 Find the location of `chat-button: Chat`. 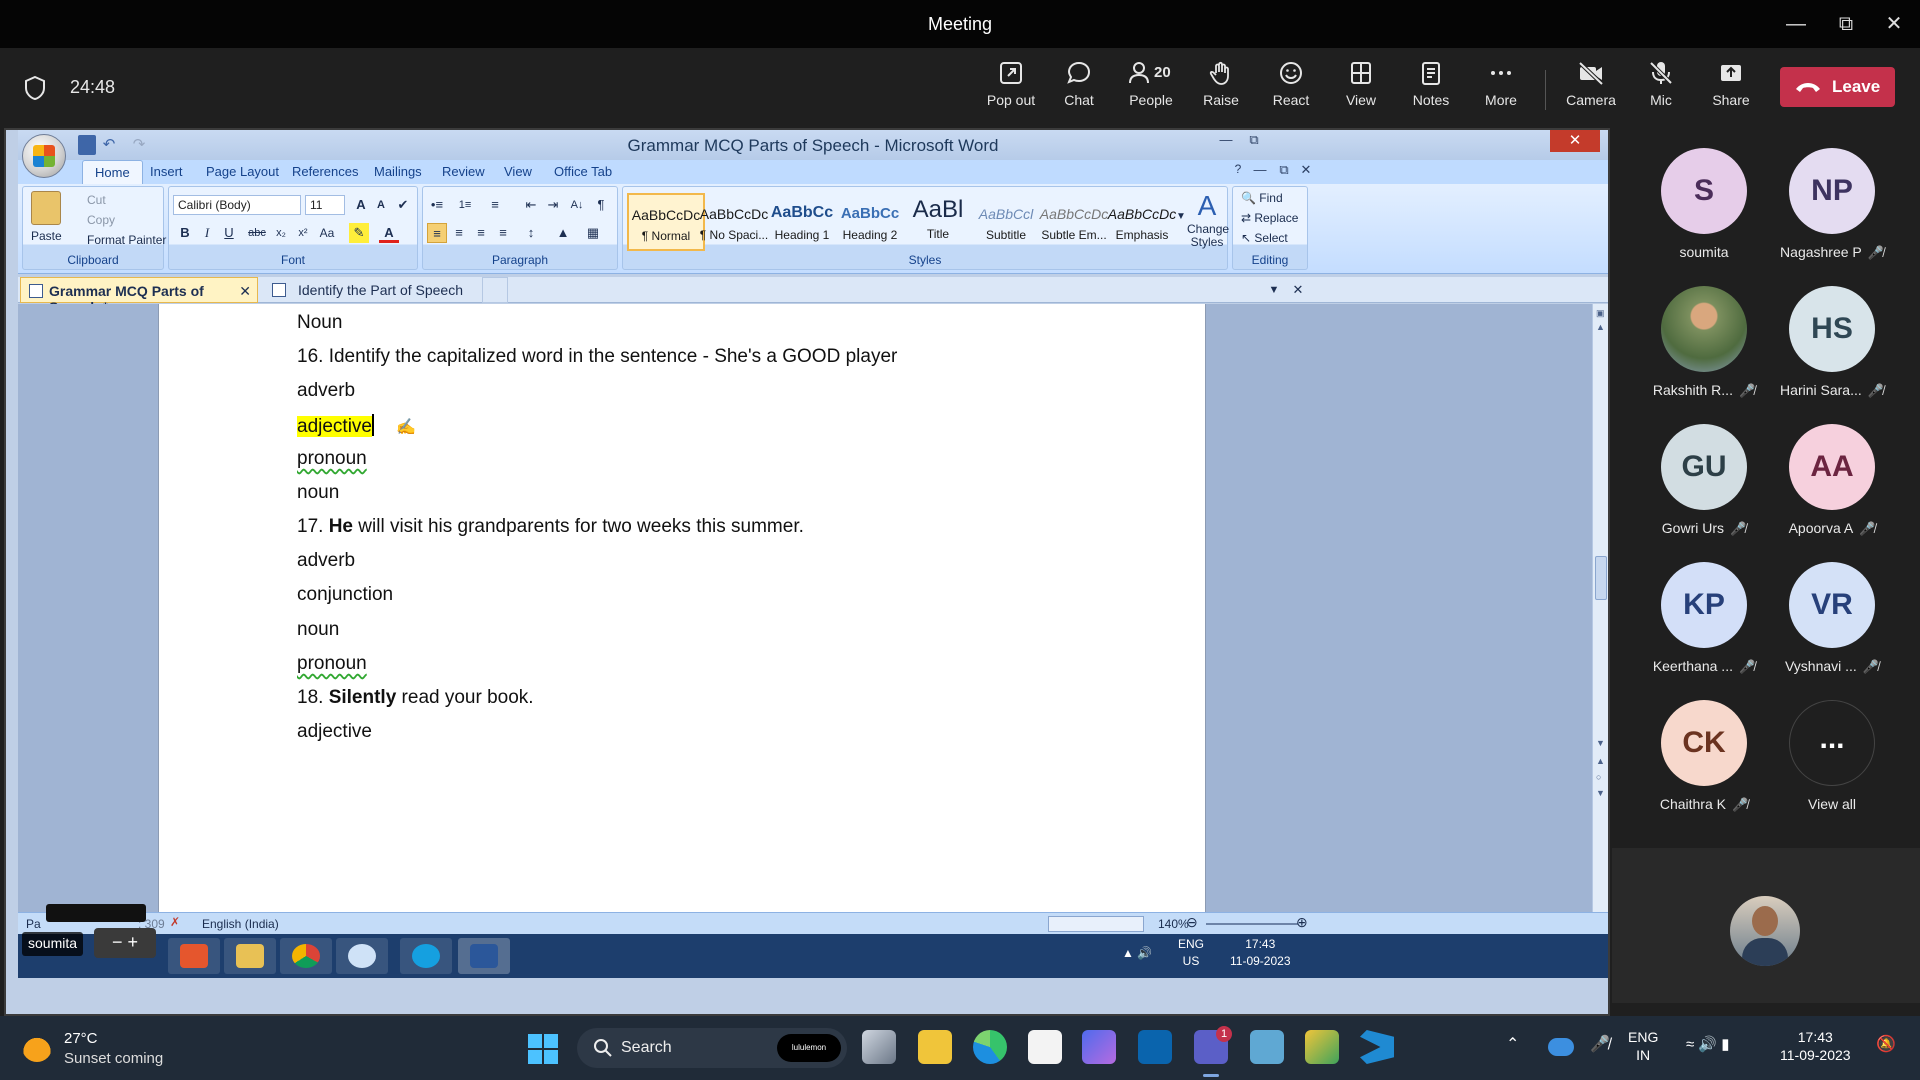

chat-button: Chat is located at coordinates (1079, 89).